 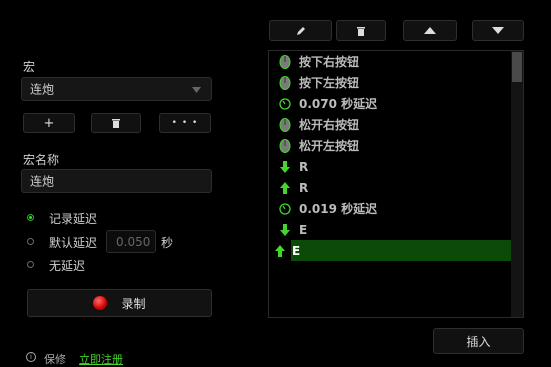 I want to click on event-row: 松开右按钮, so click(x=395, y=124).